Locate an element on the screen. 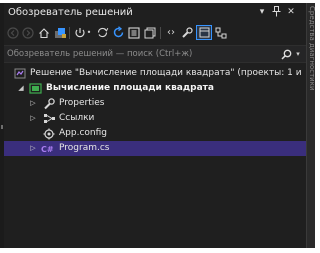 This screenshot has height=253, width=320. csharp-project-icon is located at coordinates (35, 88).